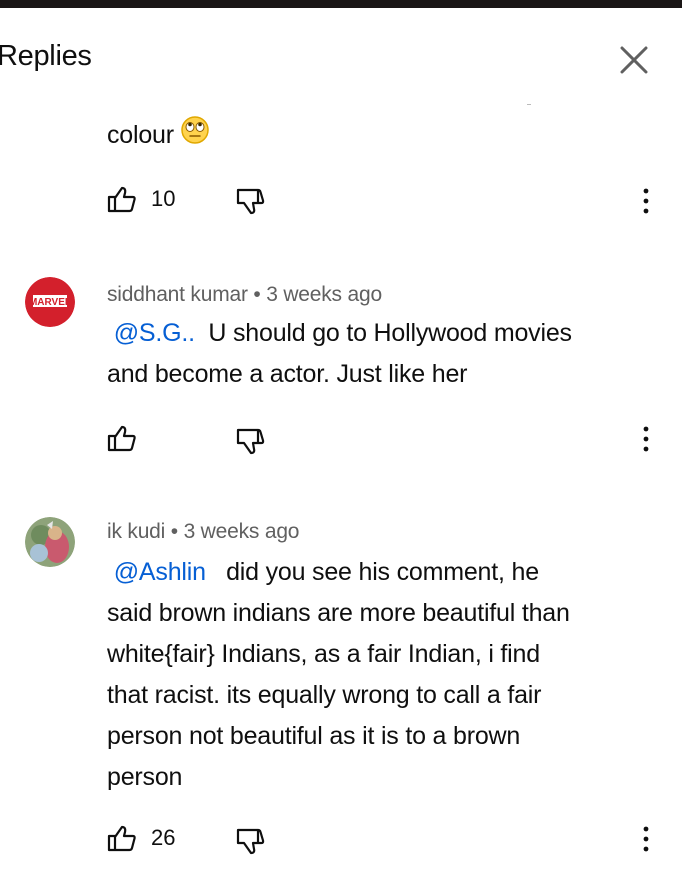 The image size is (682, 891). What do you see at coordinates (341, 4) in the screenshot?
I see `top-edge-bar` at bounding box center [341, 4].